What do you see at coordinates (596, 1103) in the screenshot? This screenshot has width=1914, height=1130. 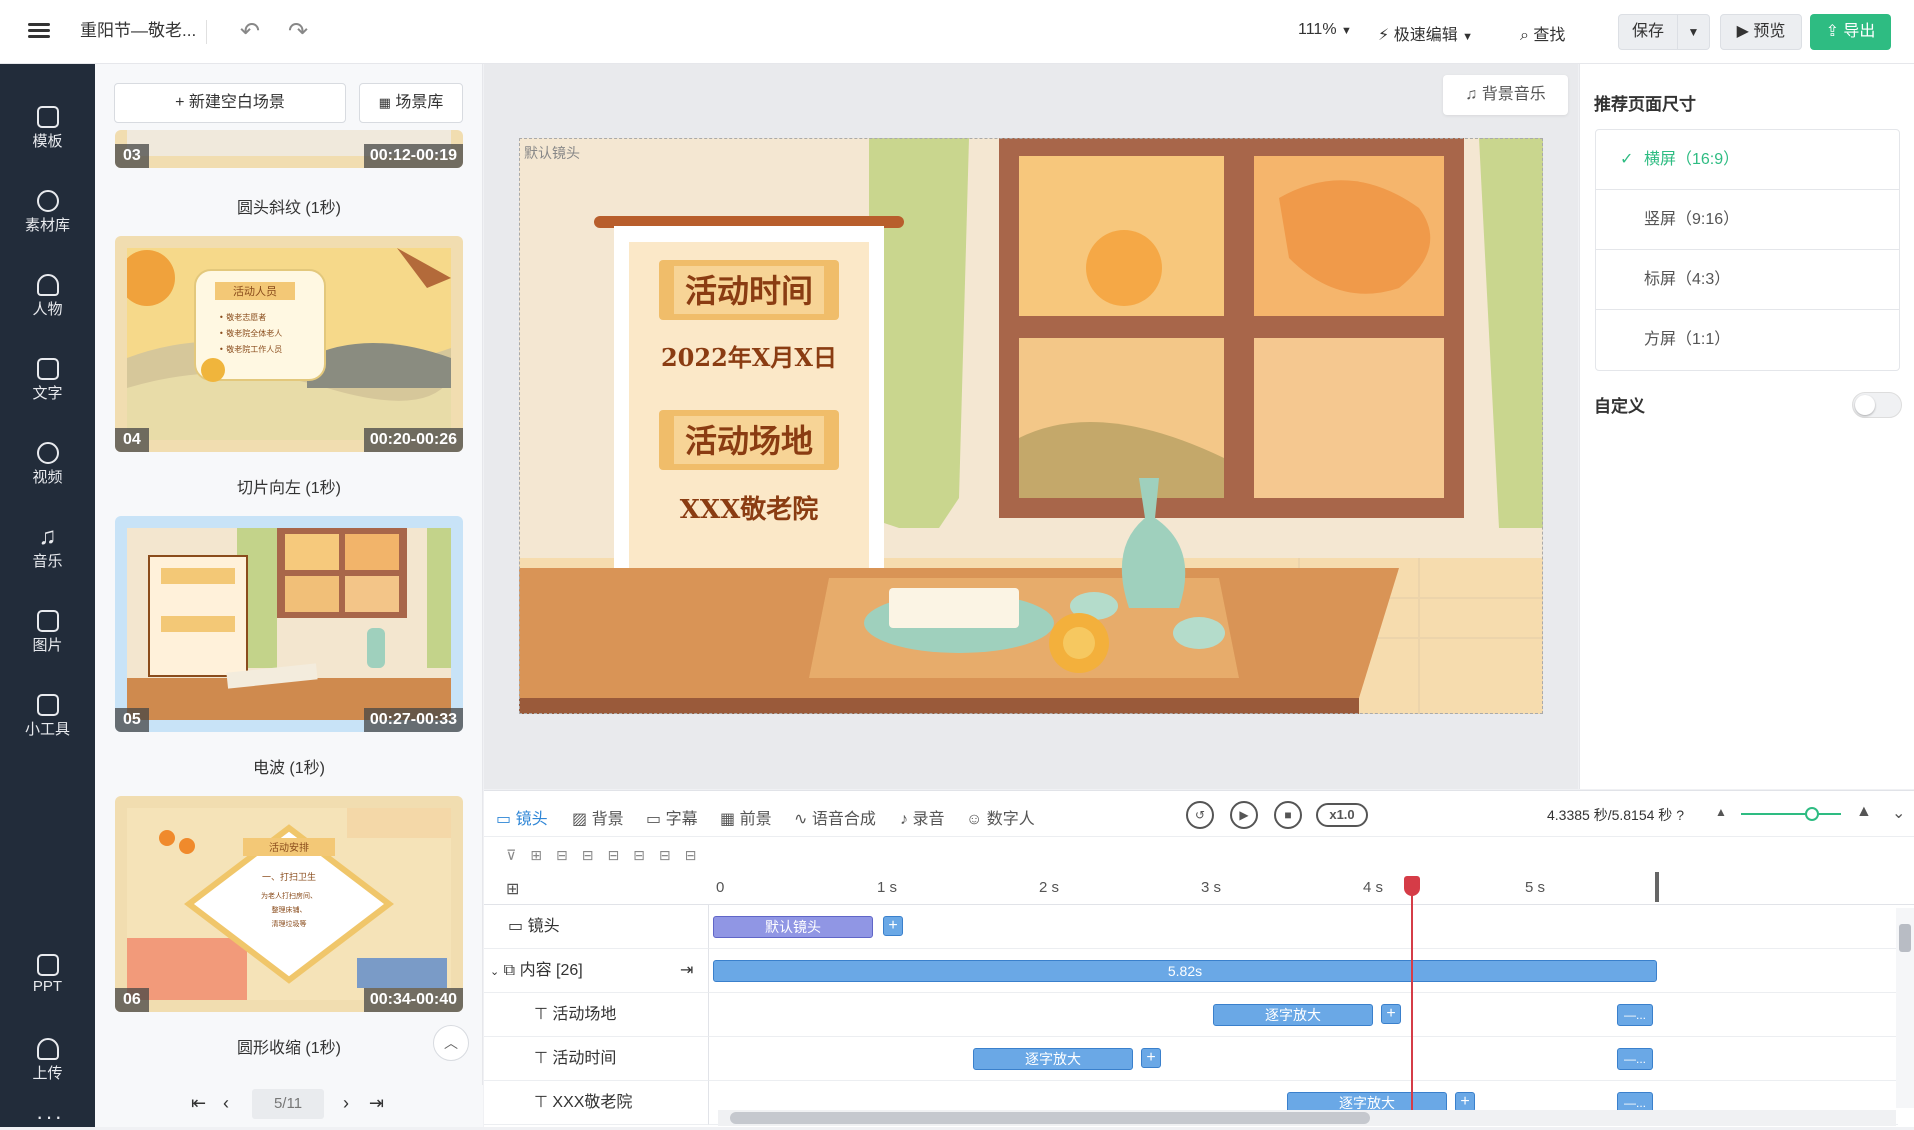 I see `track-label-home: ⊤ XXX敬老院` at bounding box center [596, 1103].